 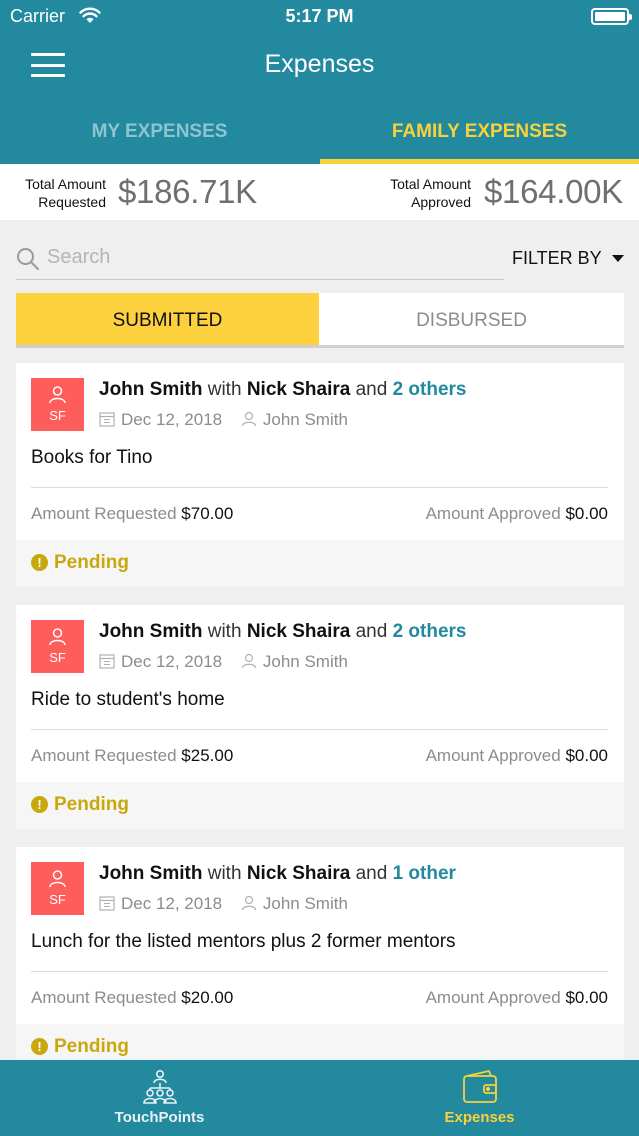 What do you see at coordinates (60, 193) in the screenshot?
I see `total-requested-label: Total Amount Requested` at bounding box center [60, 193].